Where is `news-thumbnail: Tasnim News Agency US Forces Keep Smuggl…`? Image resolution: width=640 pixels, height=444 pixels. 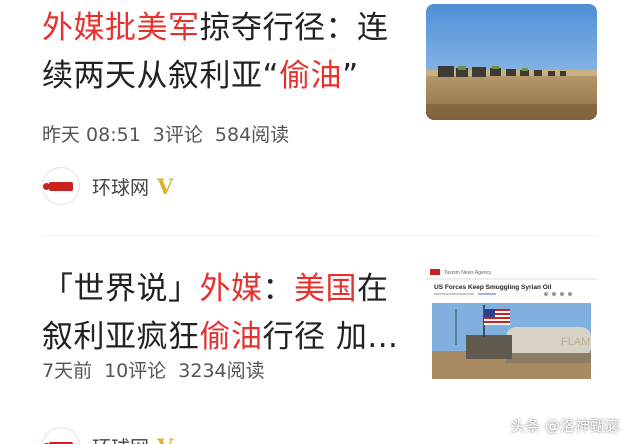 news-thumbnail: Tasnim News Agency US Forces Keep Smuggl… is located at coordinates (511, 323).